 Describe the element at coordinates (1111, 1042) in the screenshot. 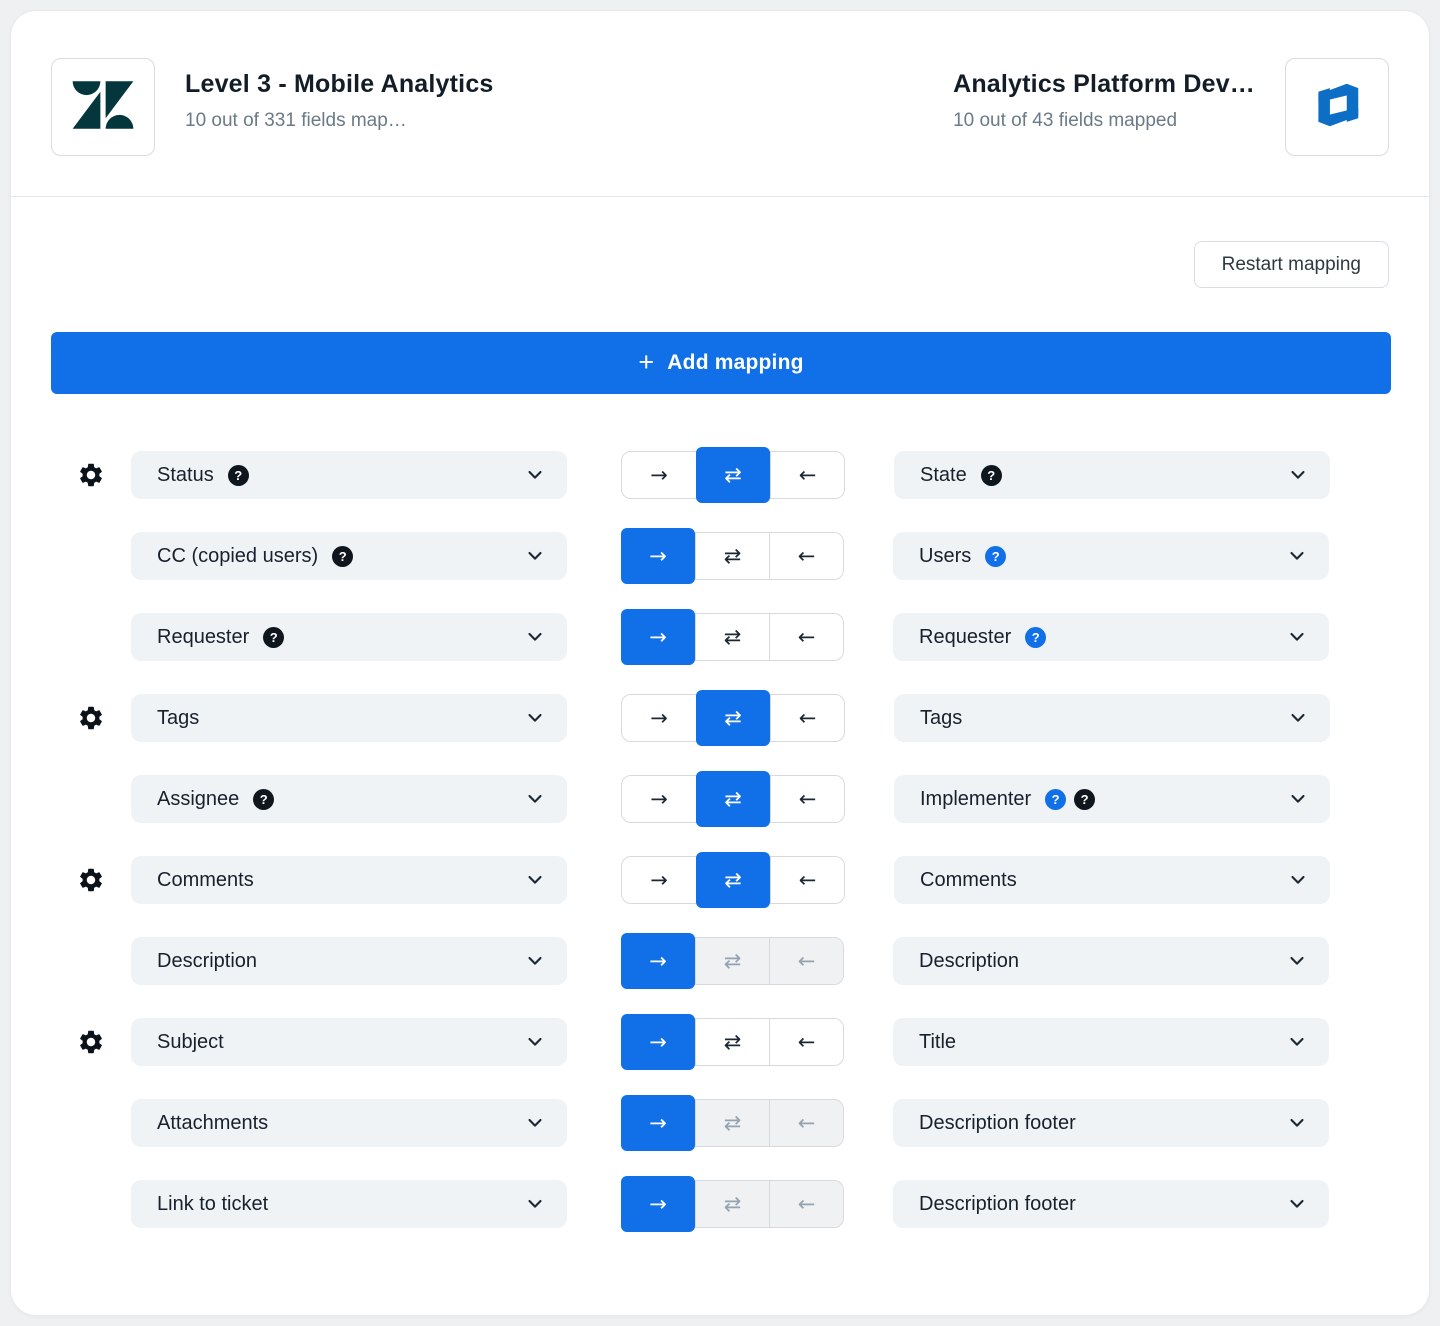

I see `target-field-select: Title` at that location.